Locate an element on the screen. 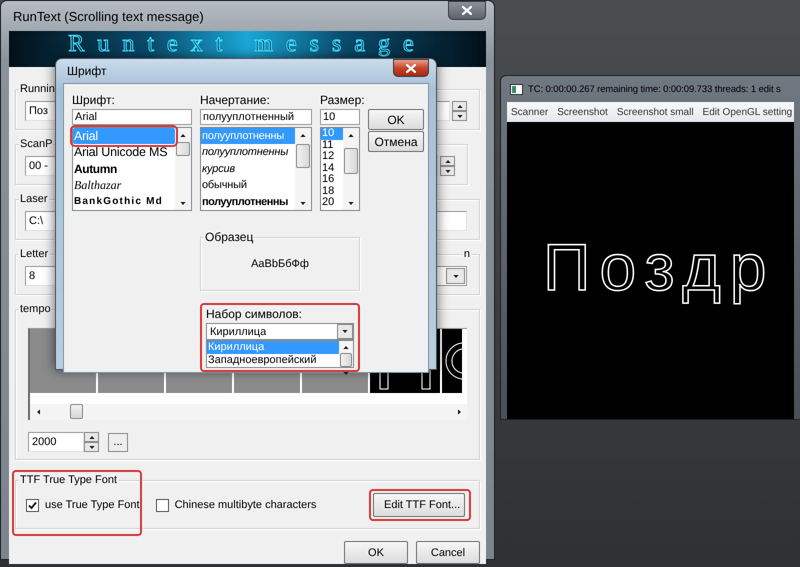  list-item: BankGothic Md is located at coordinates (124, 202).